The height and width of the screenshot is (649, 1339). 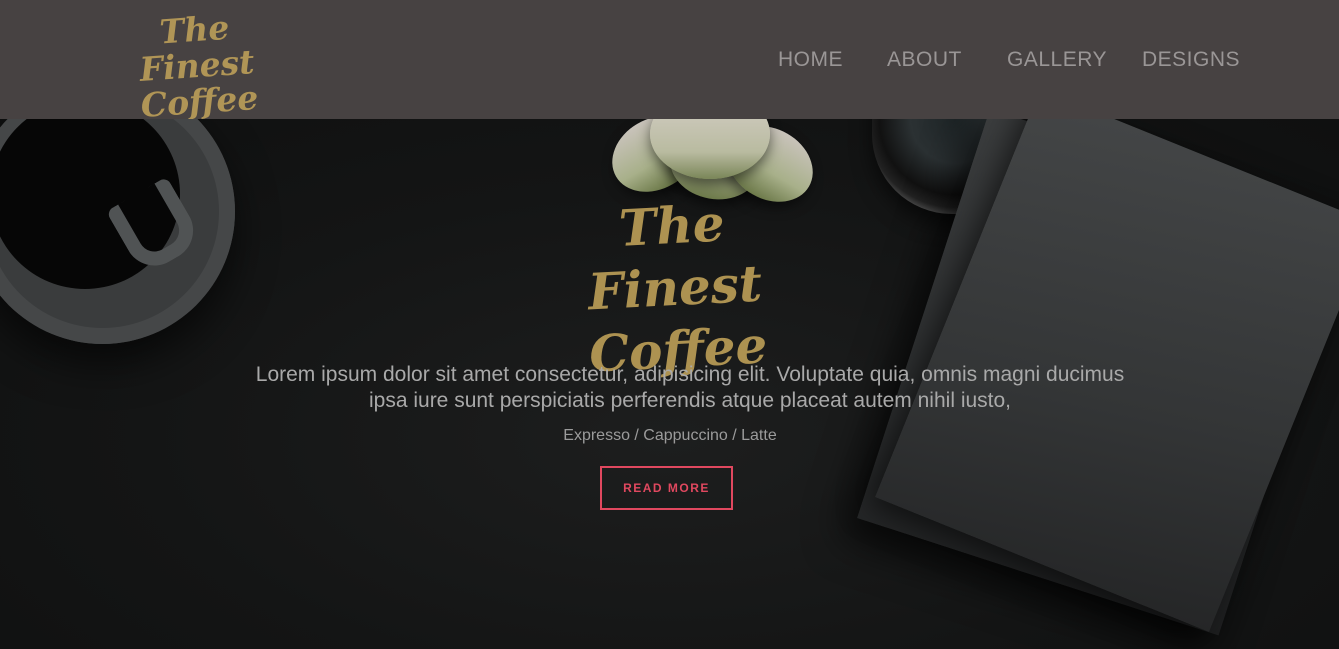 I want to click on nav-item-gallery: GALLERY, so click(x=1057, y=60).